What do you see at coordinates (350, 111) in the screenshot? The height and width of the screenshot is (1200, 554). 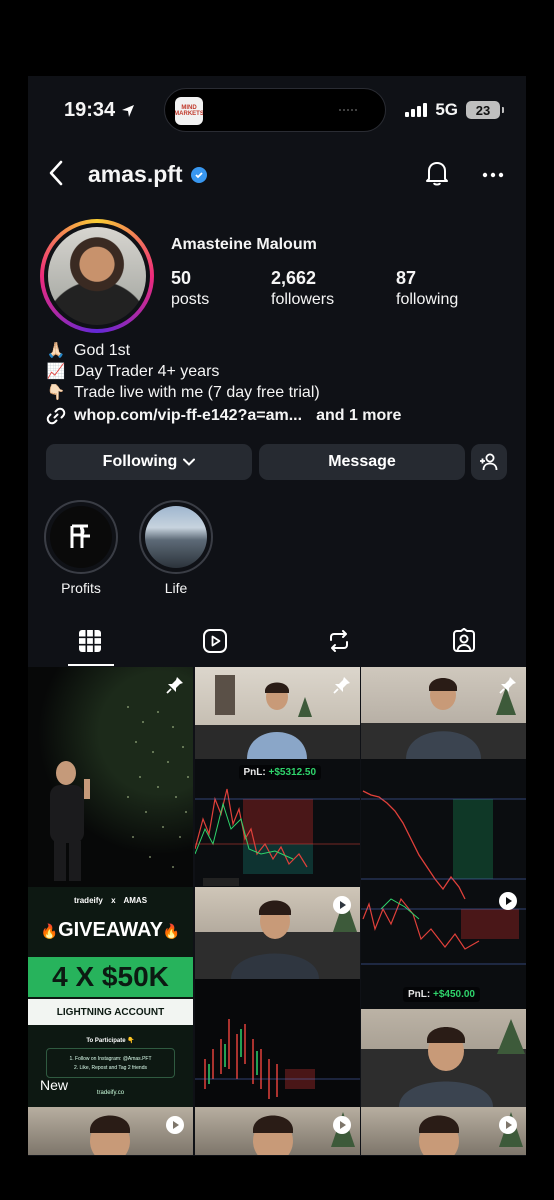 I see `camera-dots` at bounding box center [350, 111].